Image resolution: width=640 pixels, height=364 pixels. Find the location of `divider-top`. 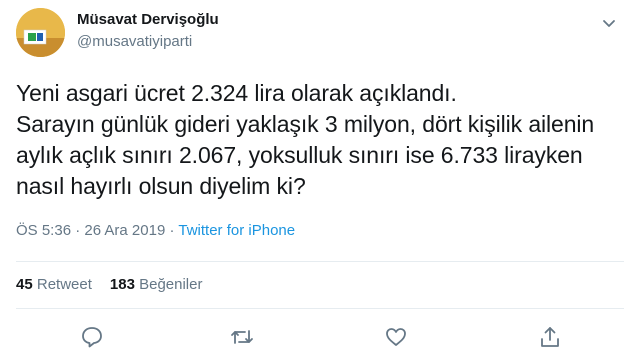

divider-top is located at coordinates (320, 261).